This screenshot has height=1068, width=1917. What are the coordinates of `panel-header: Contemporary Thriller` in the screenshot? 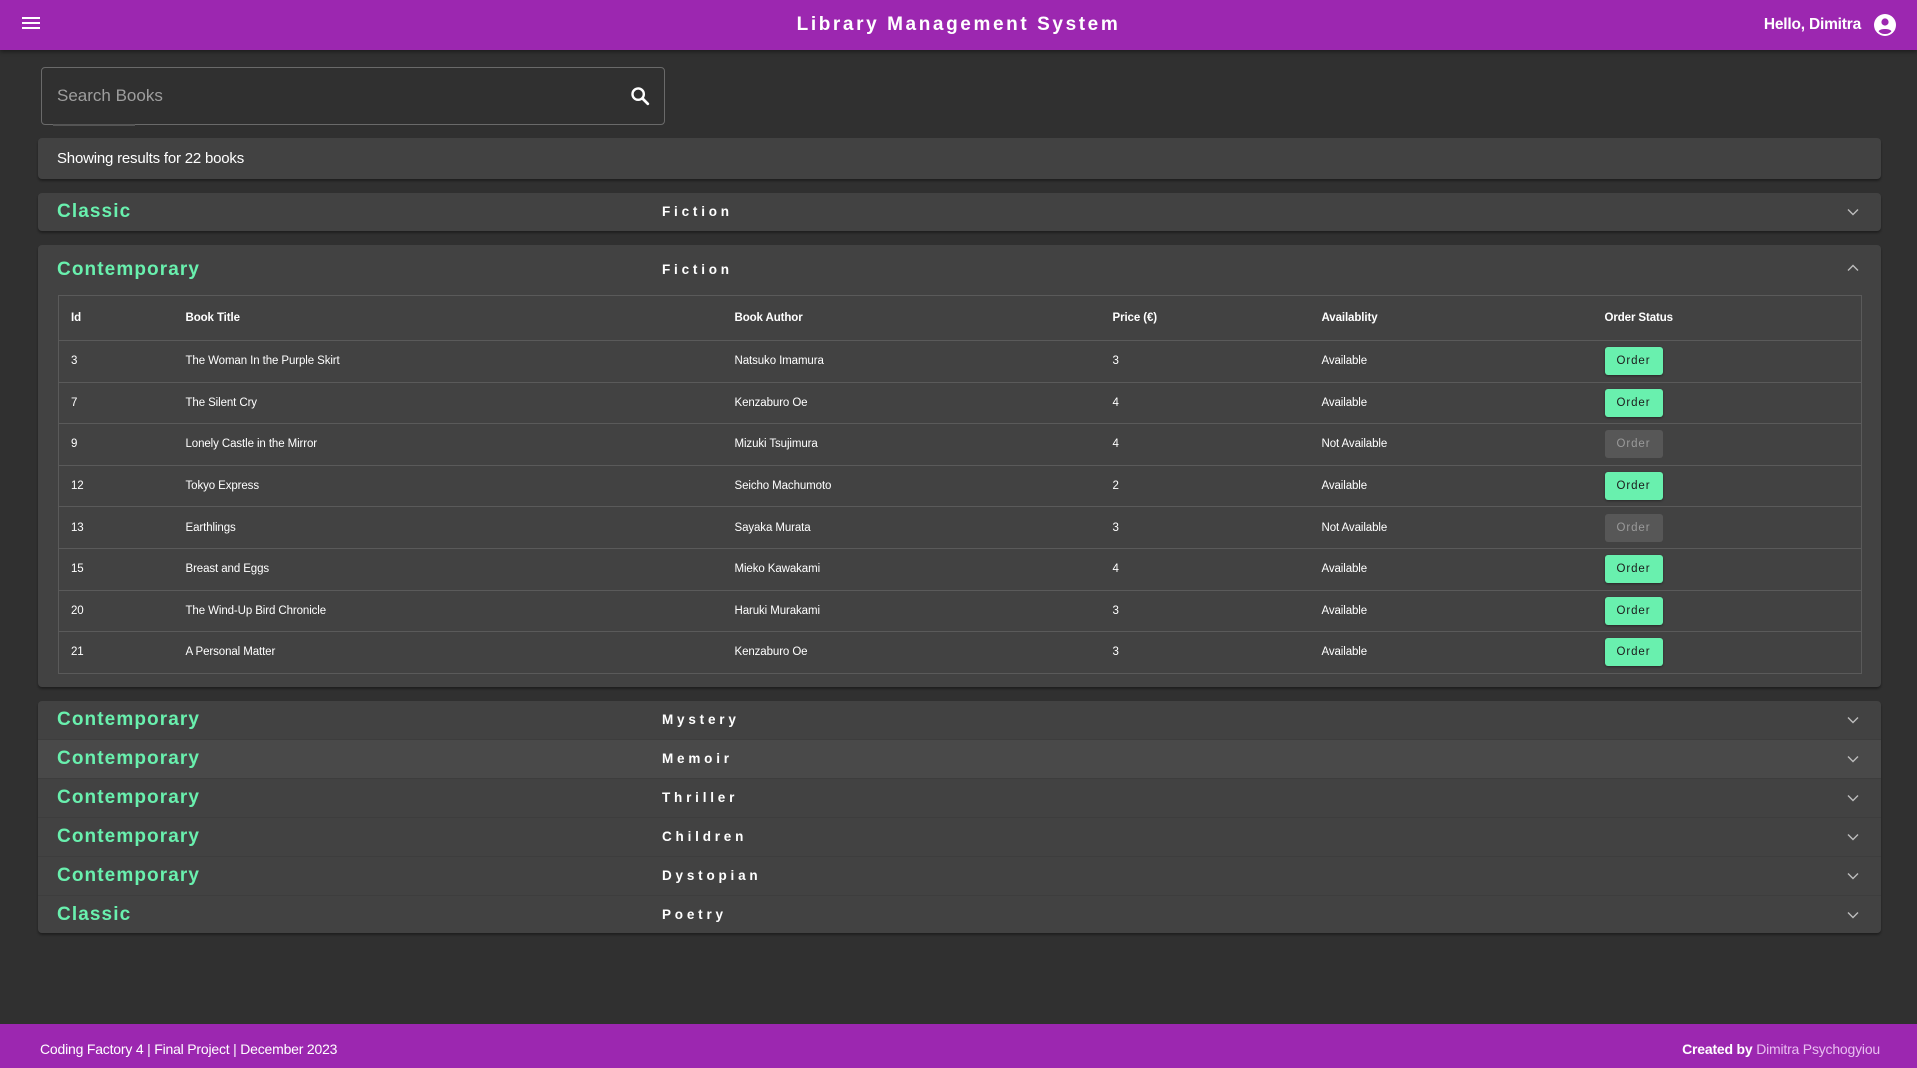 It's located at (959, 798).